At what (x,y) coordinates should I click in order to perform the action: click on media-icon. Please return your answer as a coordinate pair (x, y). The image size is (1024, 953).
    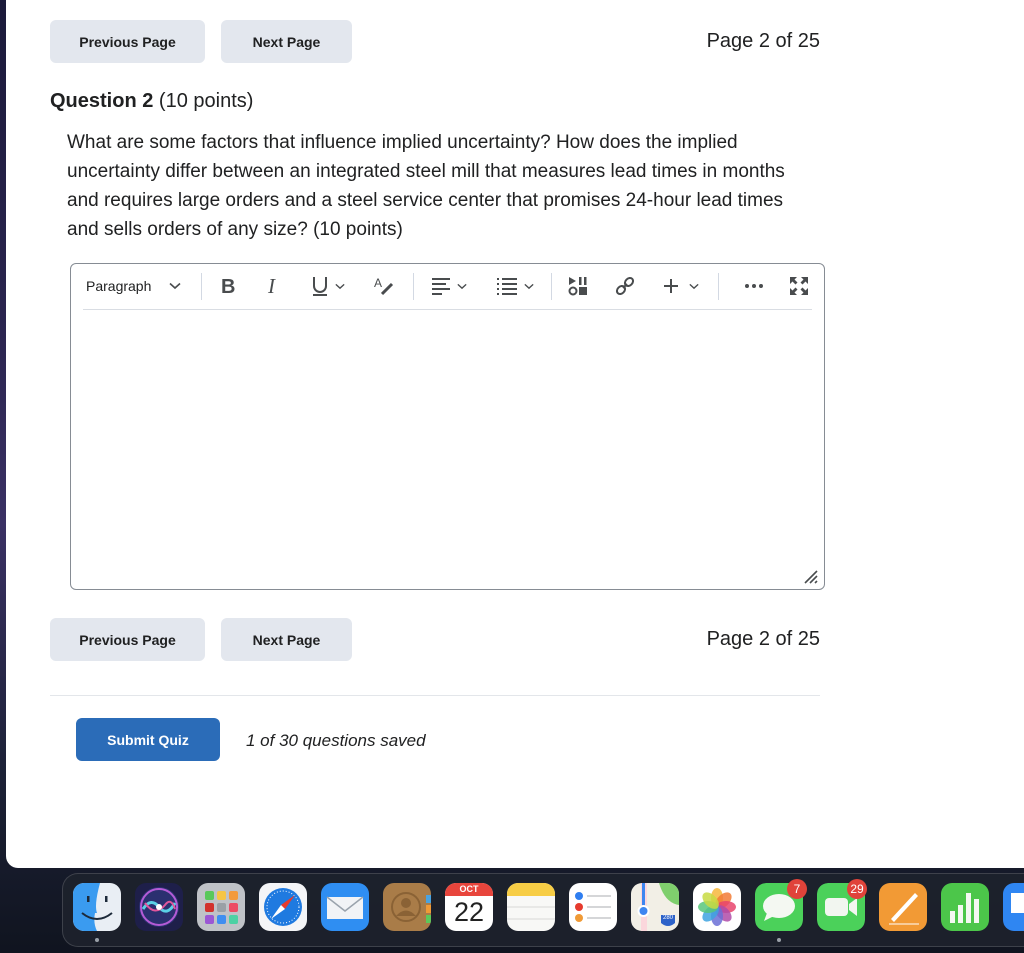
    Looking at the image, I should click on (578, 286).